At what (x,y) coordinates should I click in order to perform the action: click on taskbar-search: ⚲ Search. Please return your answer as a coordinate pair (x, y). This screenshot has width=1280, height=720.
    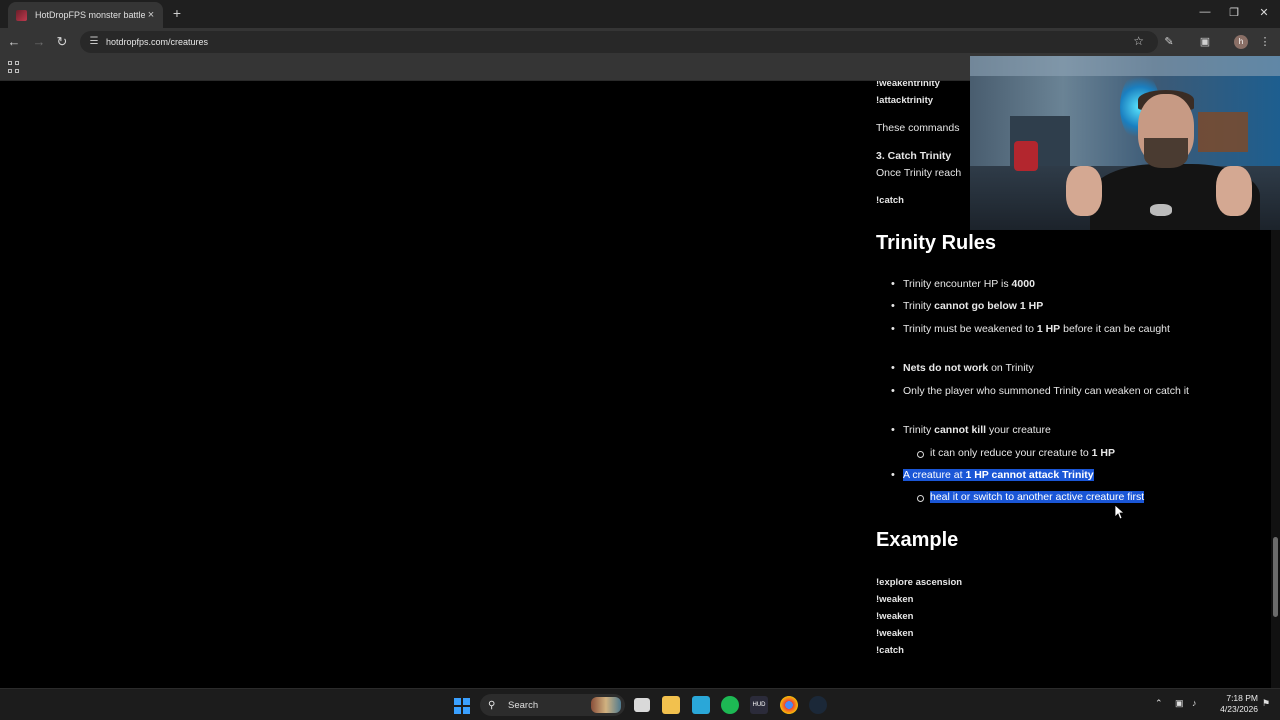
    Looking at the image, I should click on (552, 705).